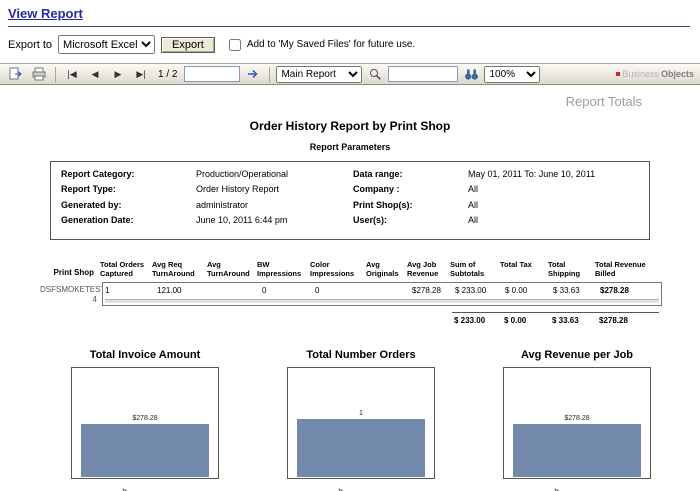  What do you see at coordinates (235, 290) in the screenshot?
I see `cell-avg-turnaround` at bounding box center [235, 290].